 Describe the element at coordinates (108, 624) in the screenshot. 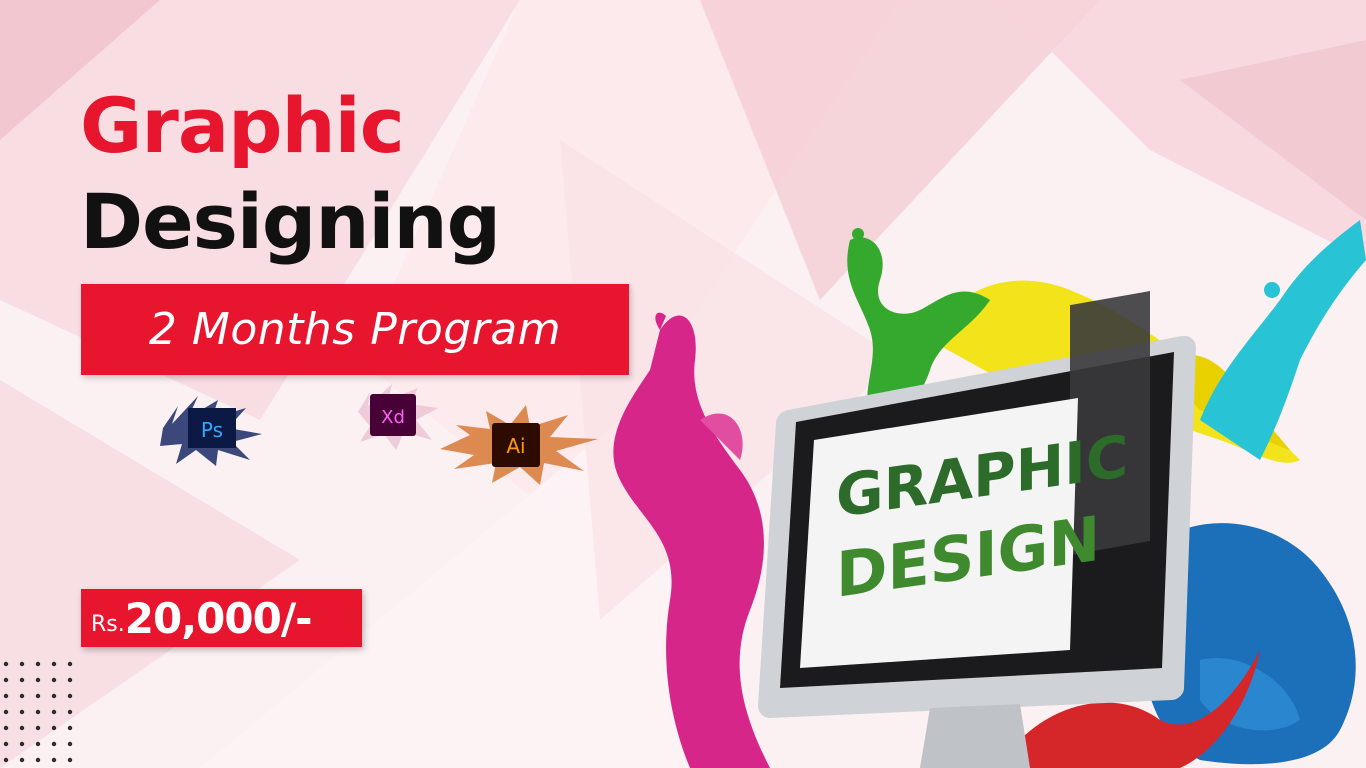

I see `price-prefix: Rs.` at that location.